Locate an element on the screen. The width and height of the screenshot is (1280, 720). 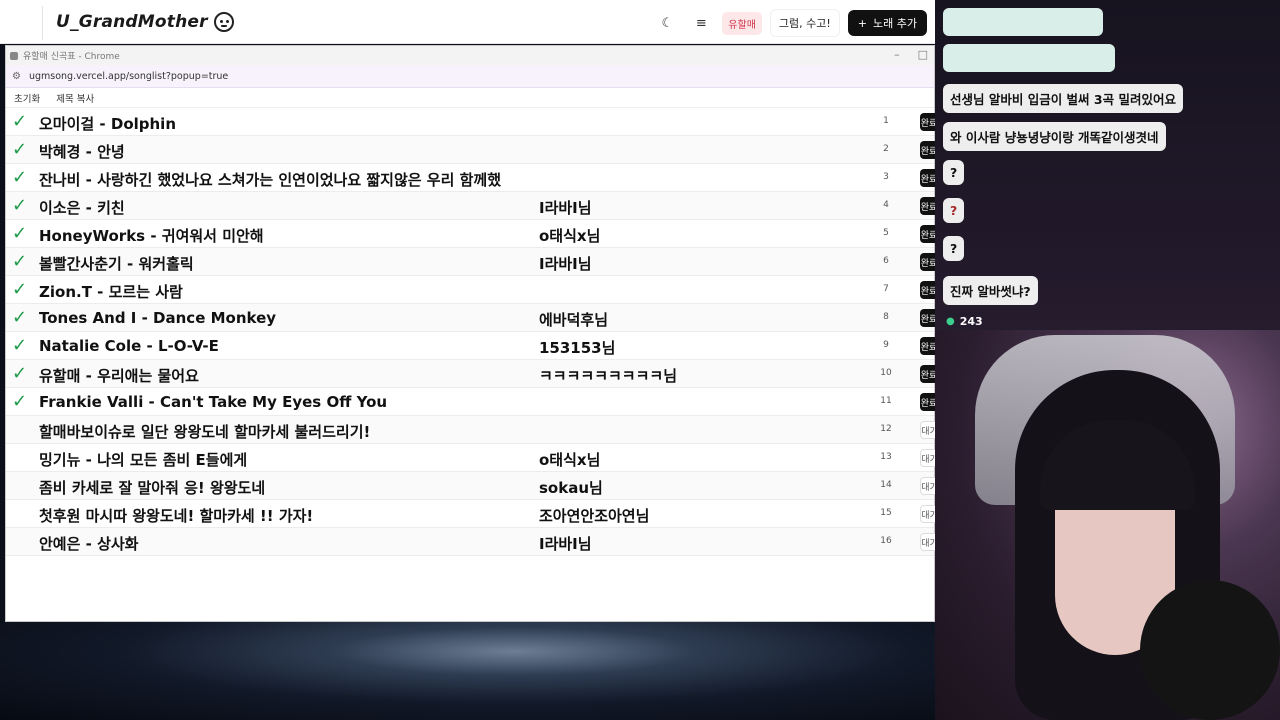
user-badge: 유할매 is located at coordinates (742, 23).